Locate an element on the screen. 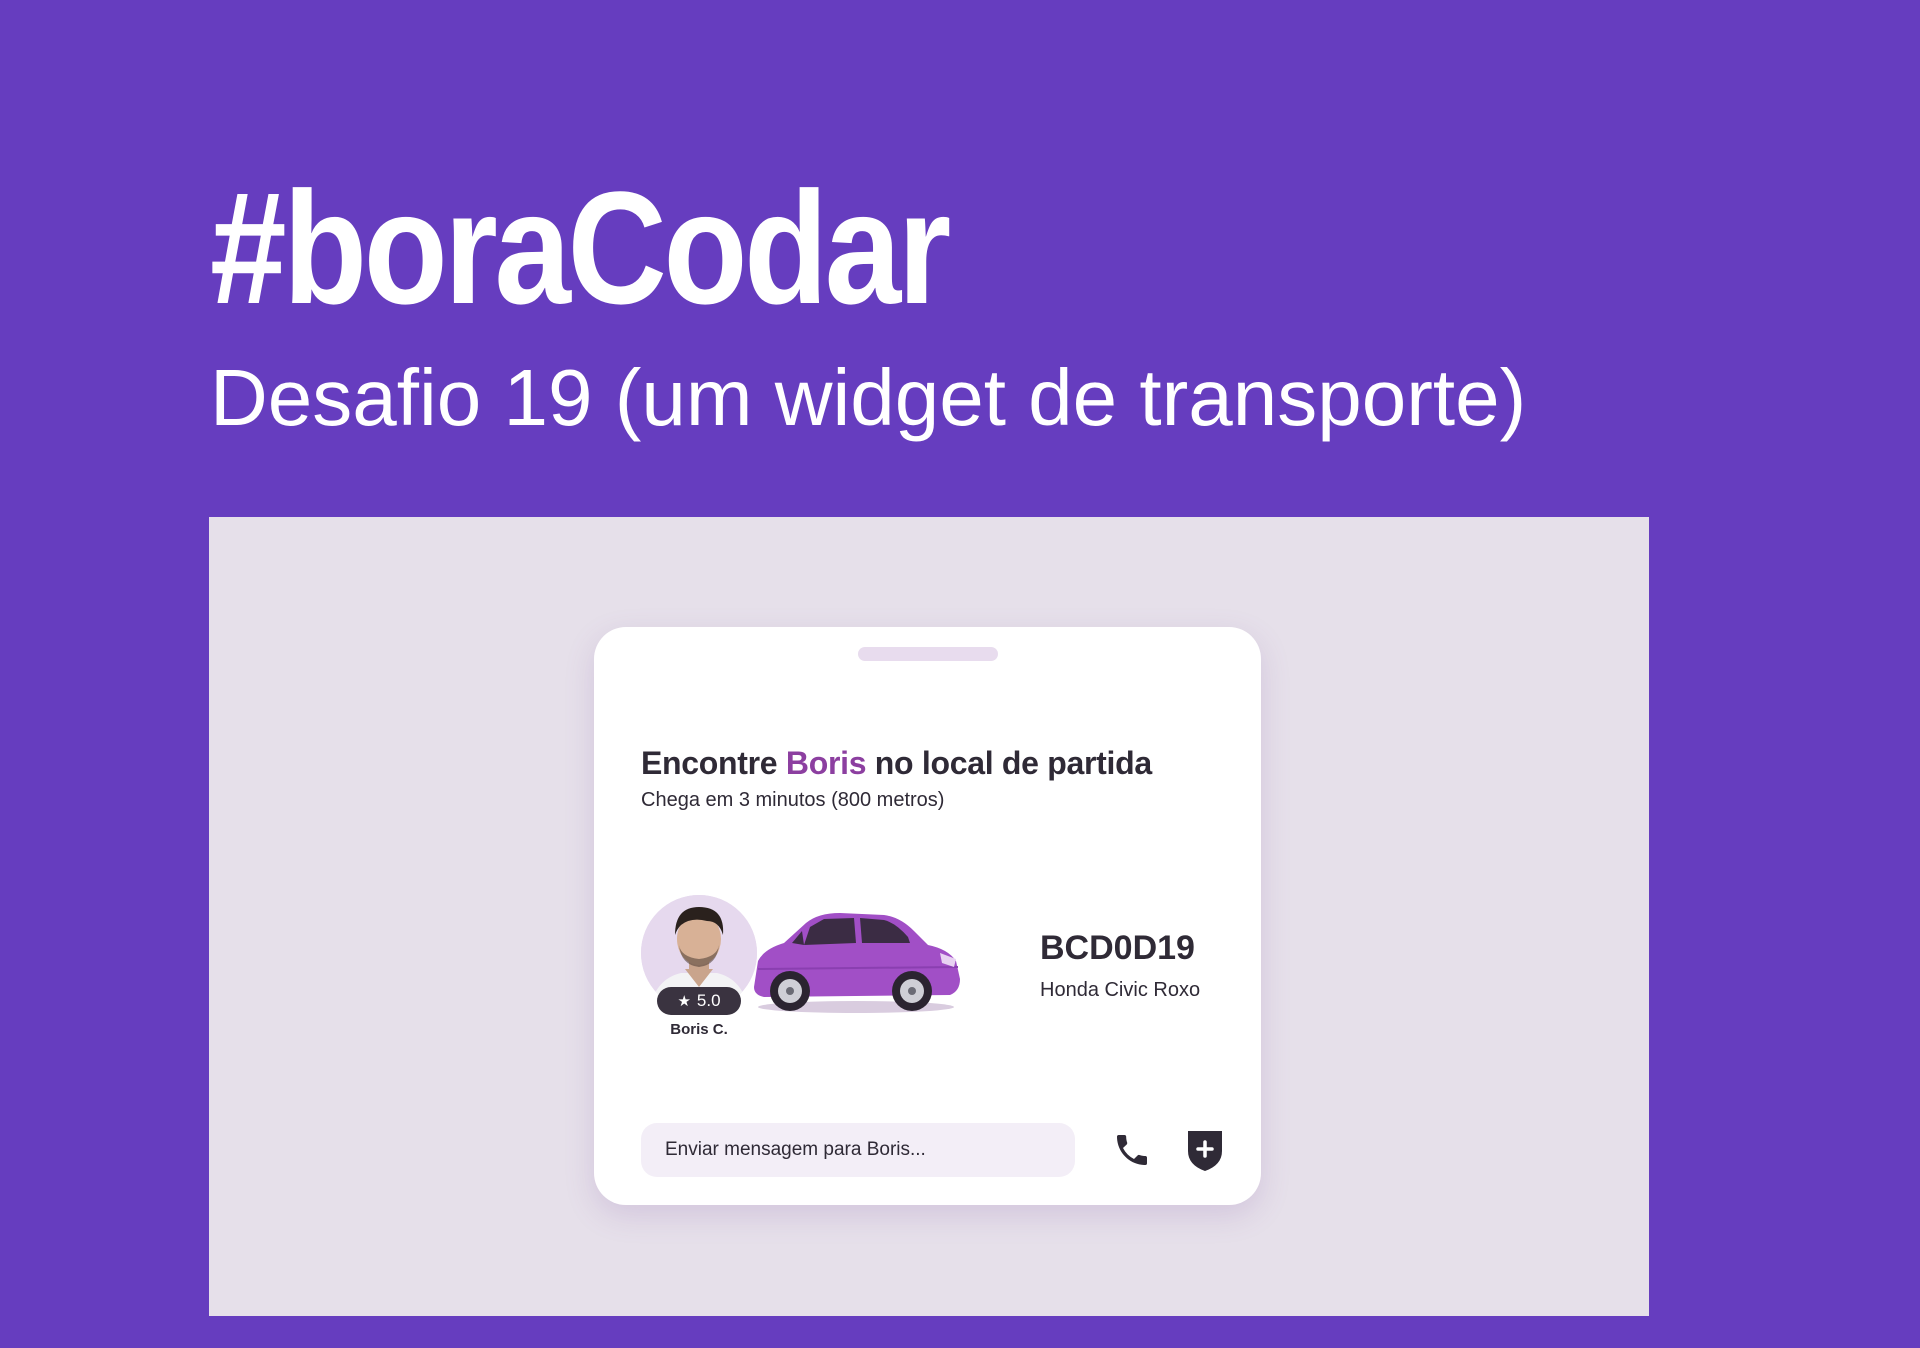 This screenshot has width=1920, height=1348. headline-suffix: no local de partida is located at coordinates (1009, 763).